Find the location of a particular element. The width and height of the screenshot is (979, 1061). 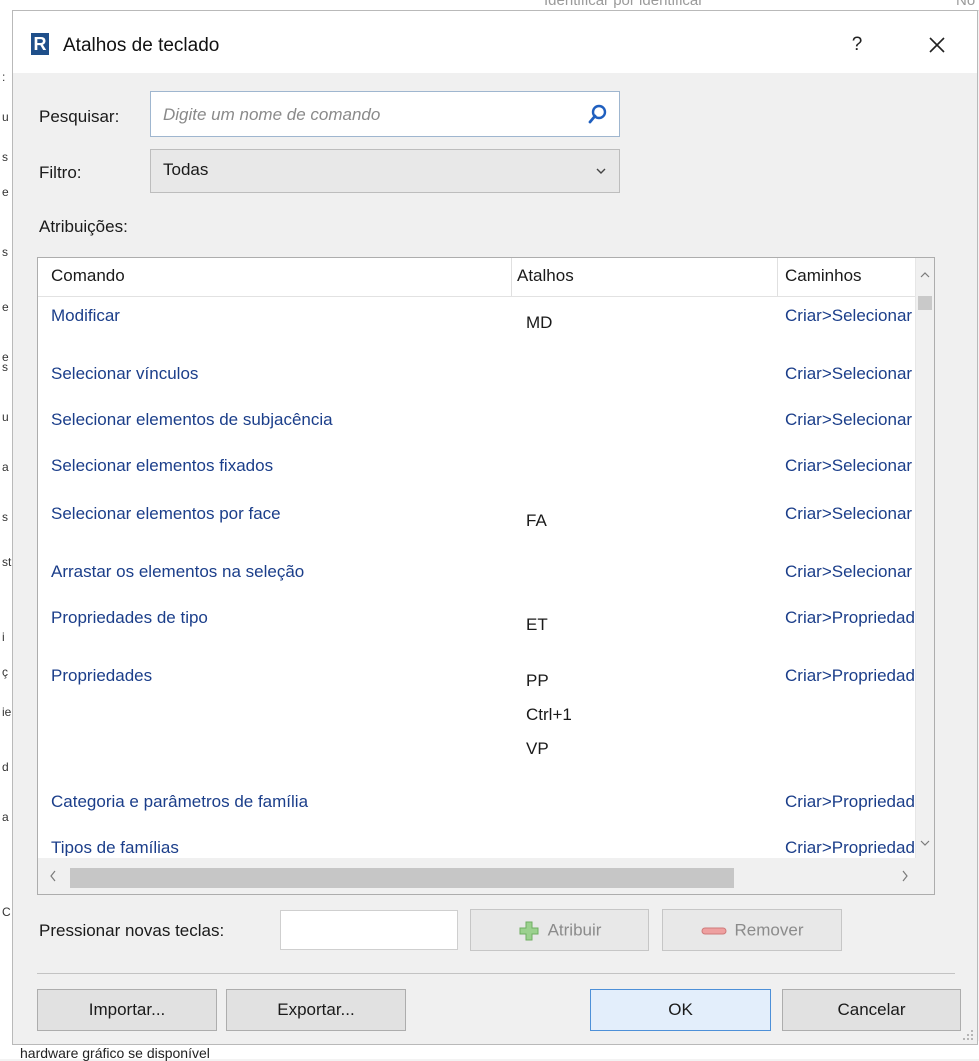

assignments-label: Atribuições: is located at coordinates (83, 226).